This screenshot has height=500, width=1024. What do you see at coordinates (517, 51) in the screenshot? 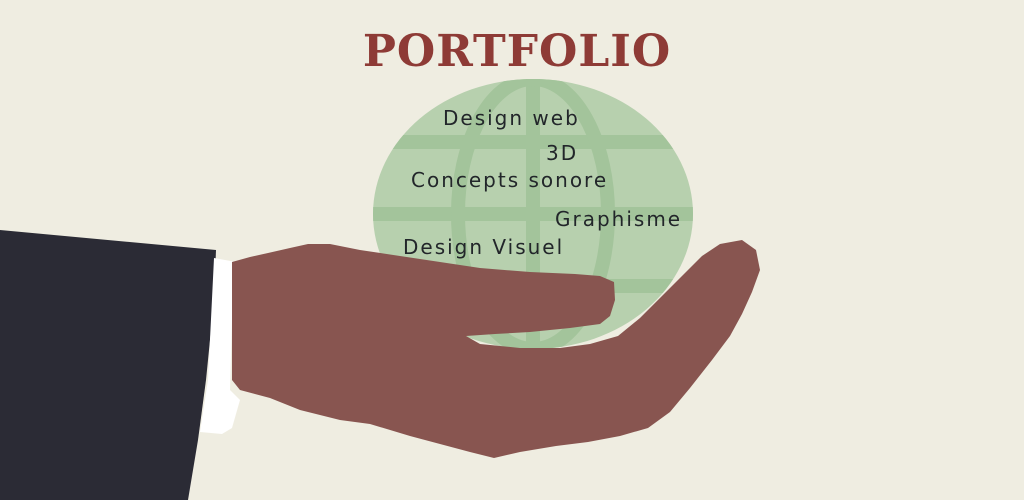
I see `page-title: PORTFOLIO` at bounding box center [517, 51].